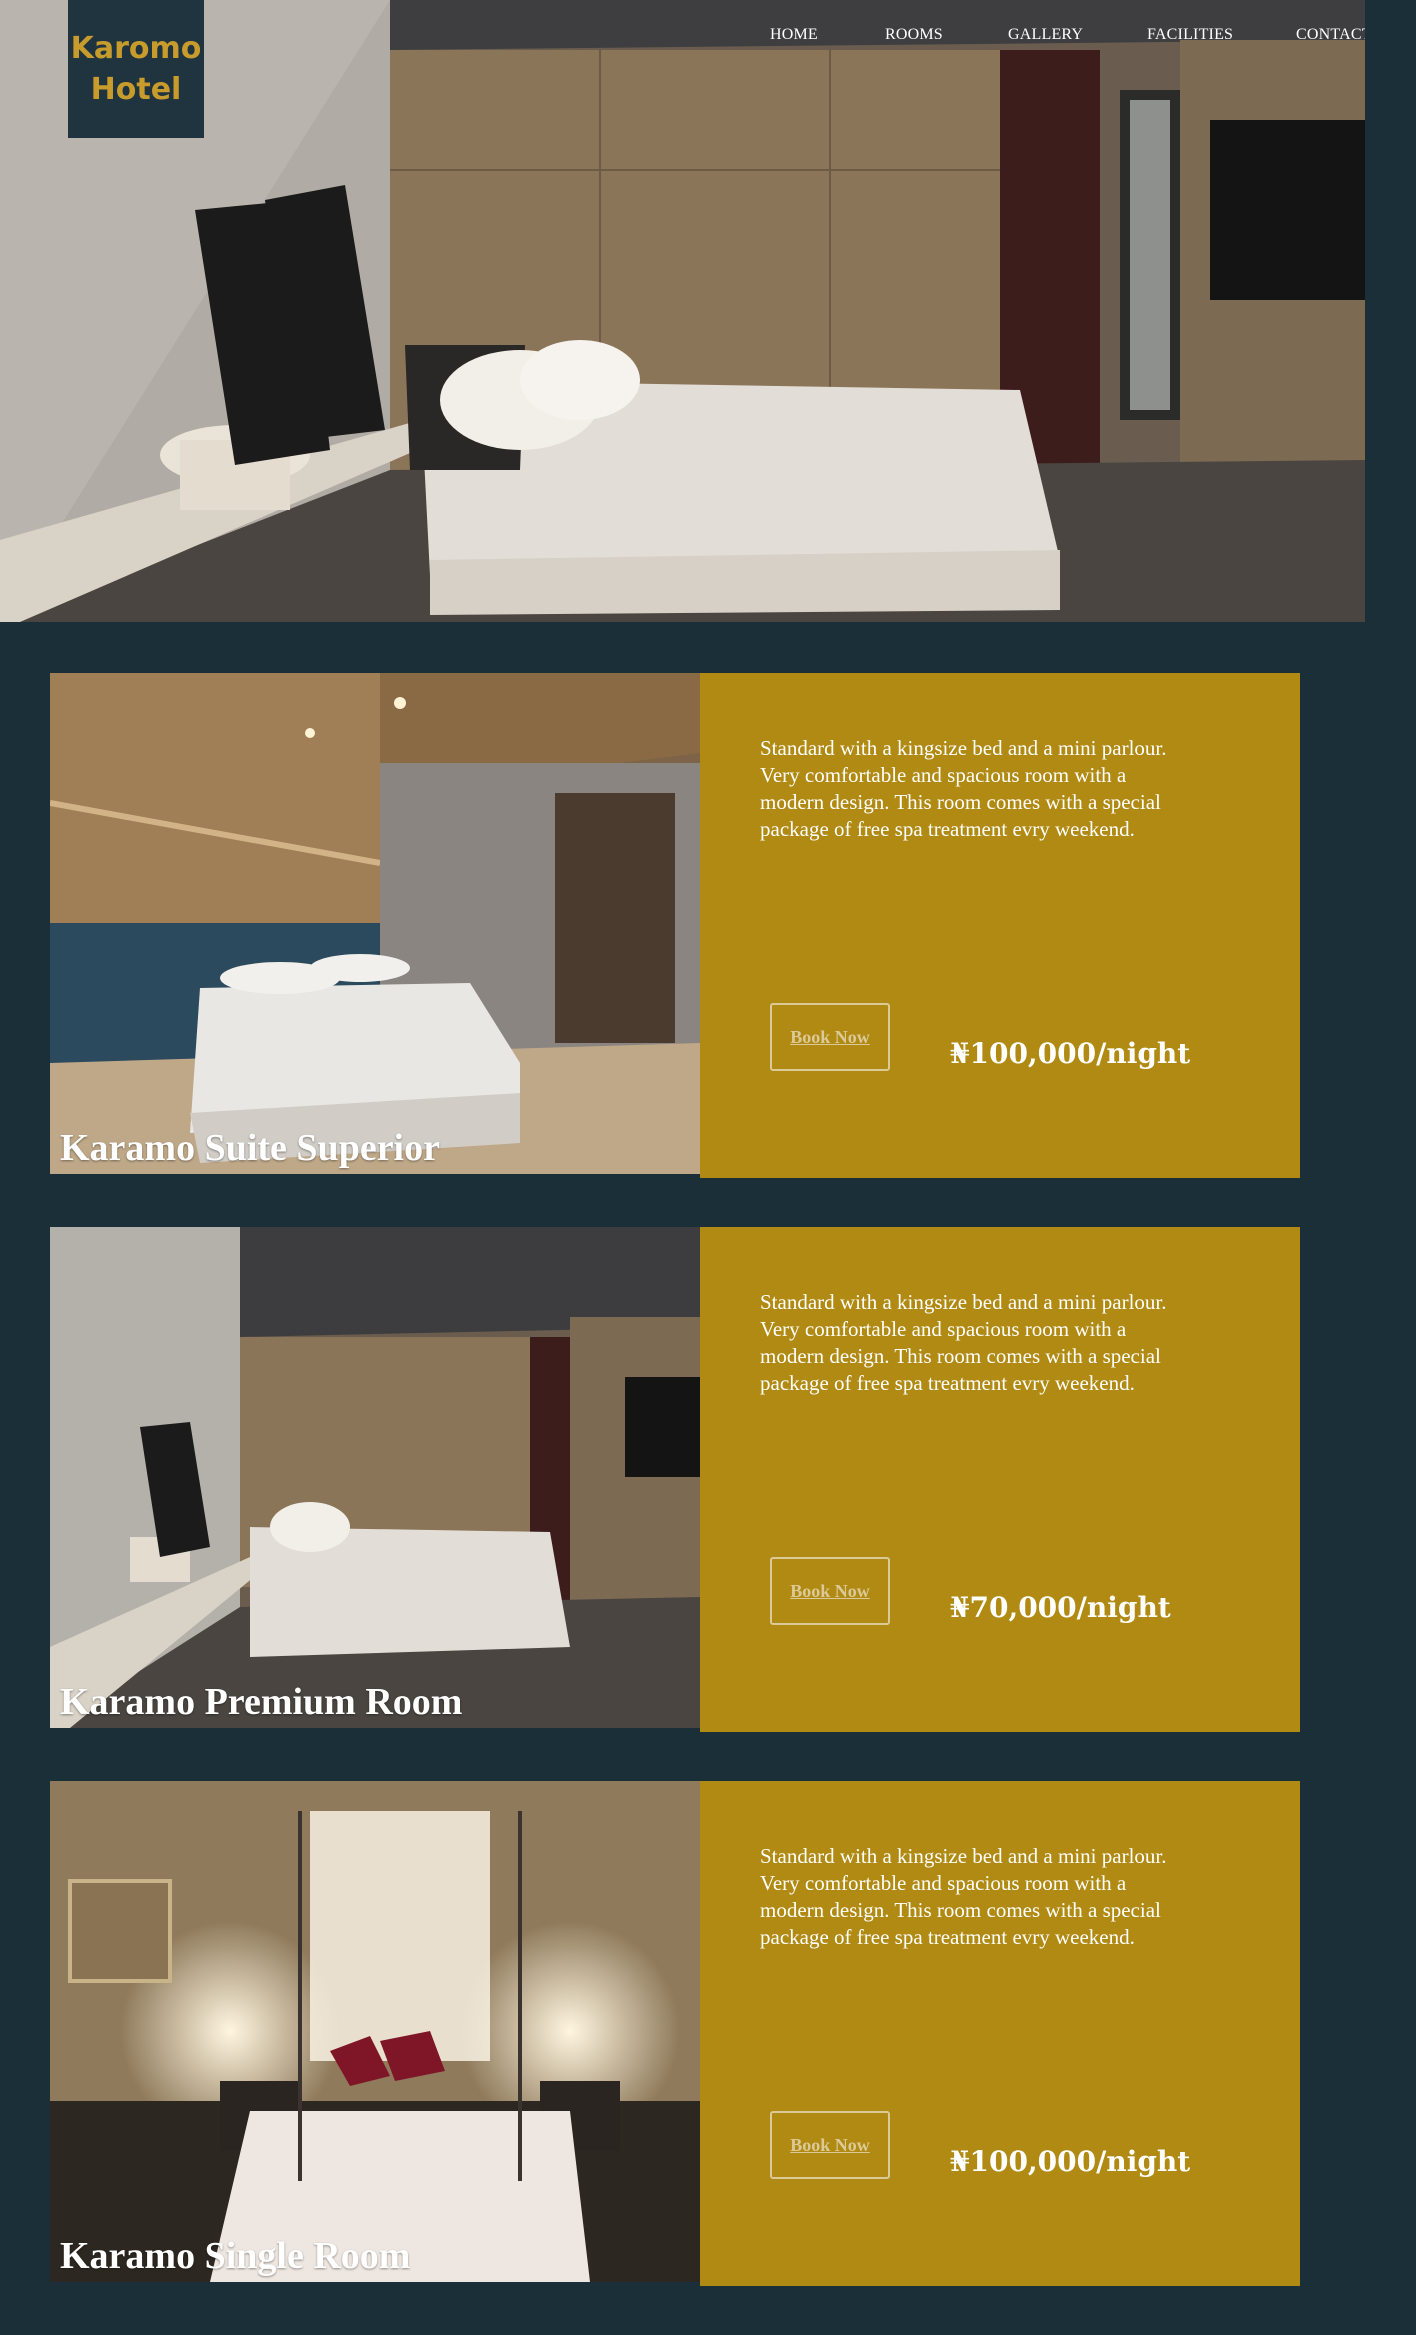 This screenshot has width=1416, height=2335. I want to click on nav-home-link: HOME, so click(794, 35).